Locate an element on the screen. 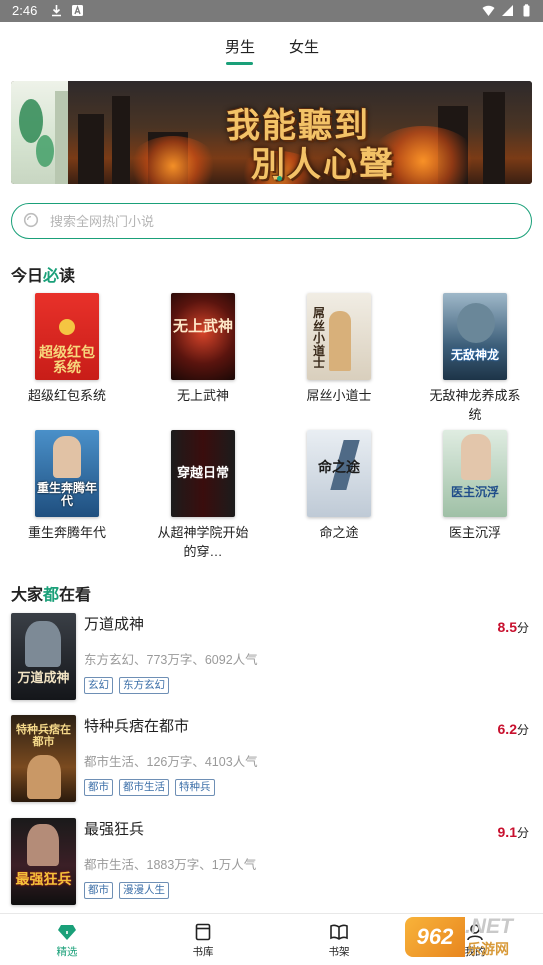  book-cover: 穿越日常 is located at coordinates (203, 473).